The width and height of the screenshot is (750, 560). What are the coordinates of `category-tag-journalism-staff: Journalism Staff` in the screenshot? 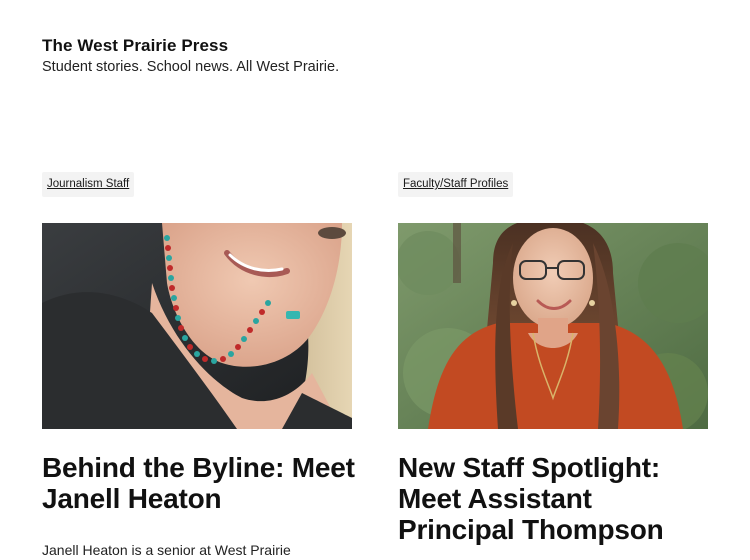 It's located at (88, 184).